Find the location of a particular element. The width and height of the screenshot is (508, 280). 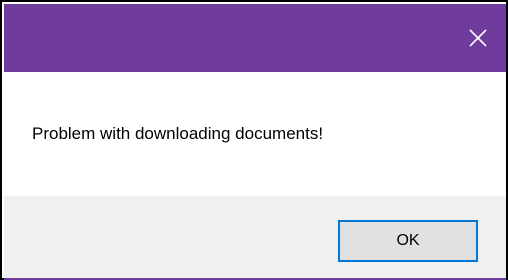

ok-button: OK is located at coordinates (408, 241).